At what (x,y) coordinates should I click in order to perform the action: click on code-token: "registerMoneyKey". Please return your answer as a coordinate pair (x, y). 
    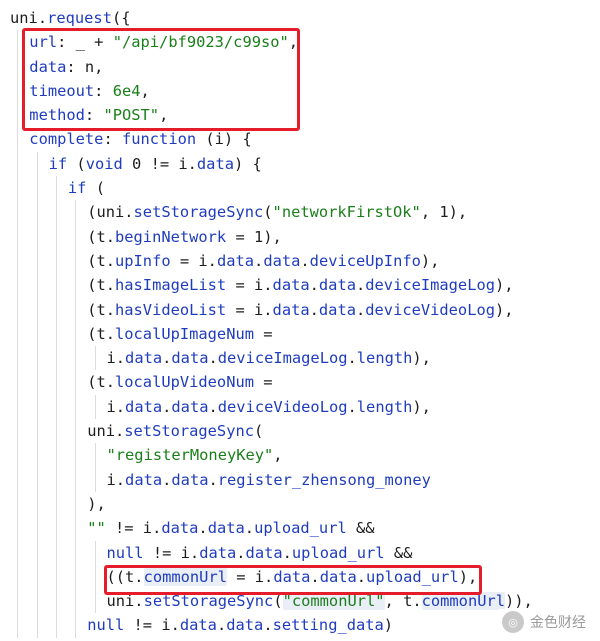
    Looking at the image, I should click on (190, 455).